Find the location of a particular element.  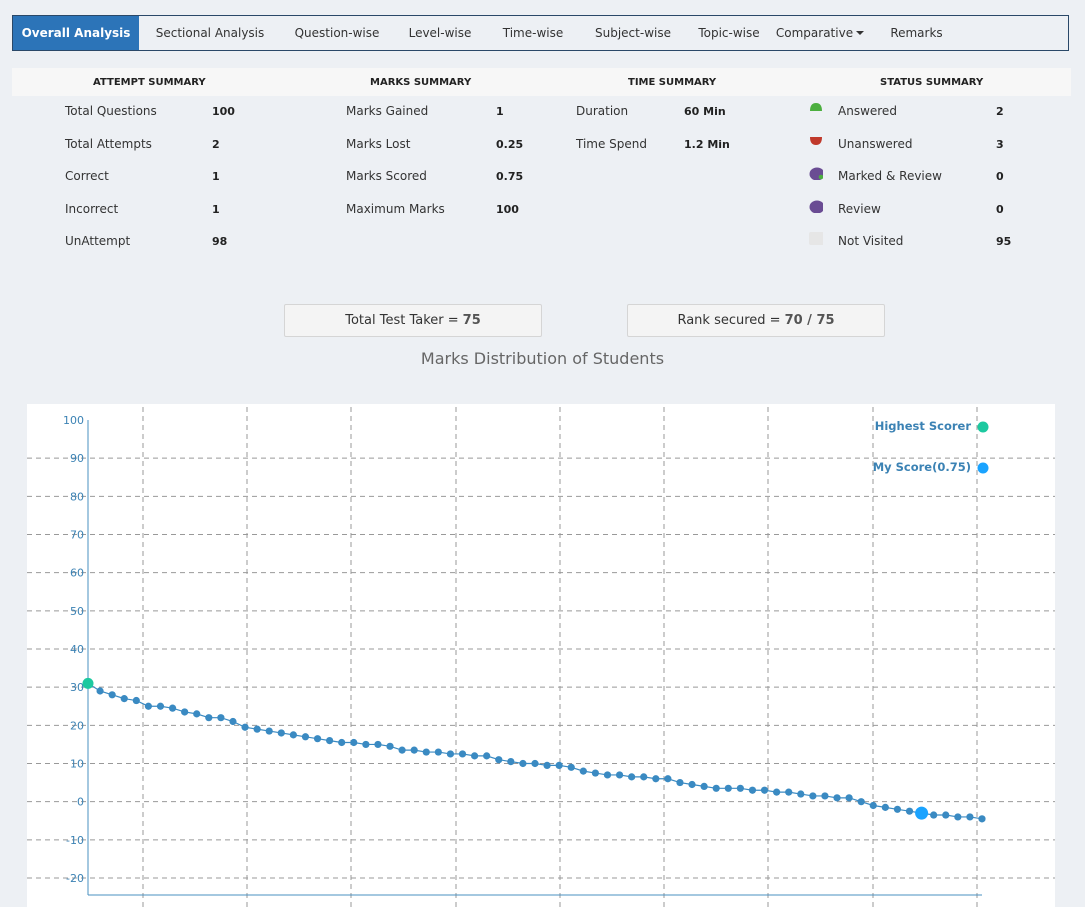

y-tick-label: 30 is located at coordinates (77, 687).